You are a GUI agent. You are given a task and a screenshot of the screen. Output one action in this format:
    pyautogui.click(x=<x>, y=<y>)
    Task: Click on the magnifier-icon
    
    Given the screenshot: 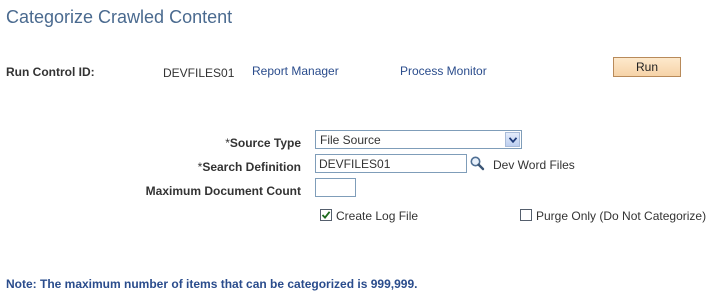 What is the action you would take?
    pyautogui.click(x=477, y=163)
    